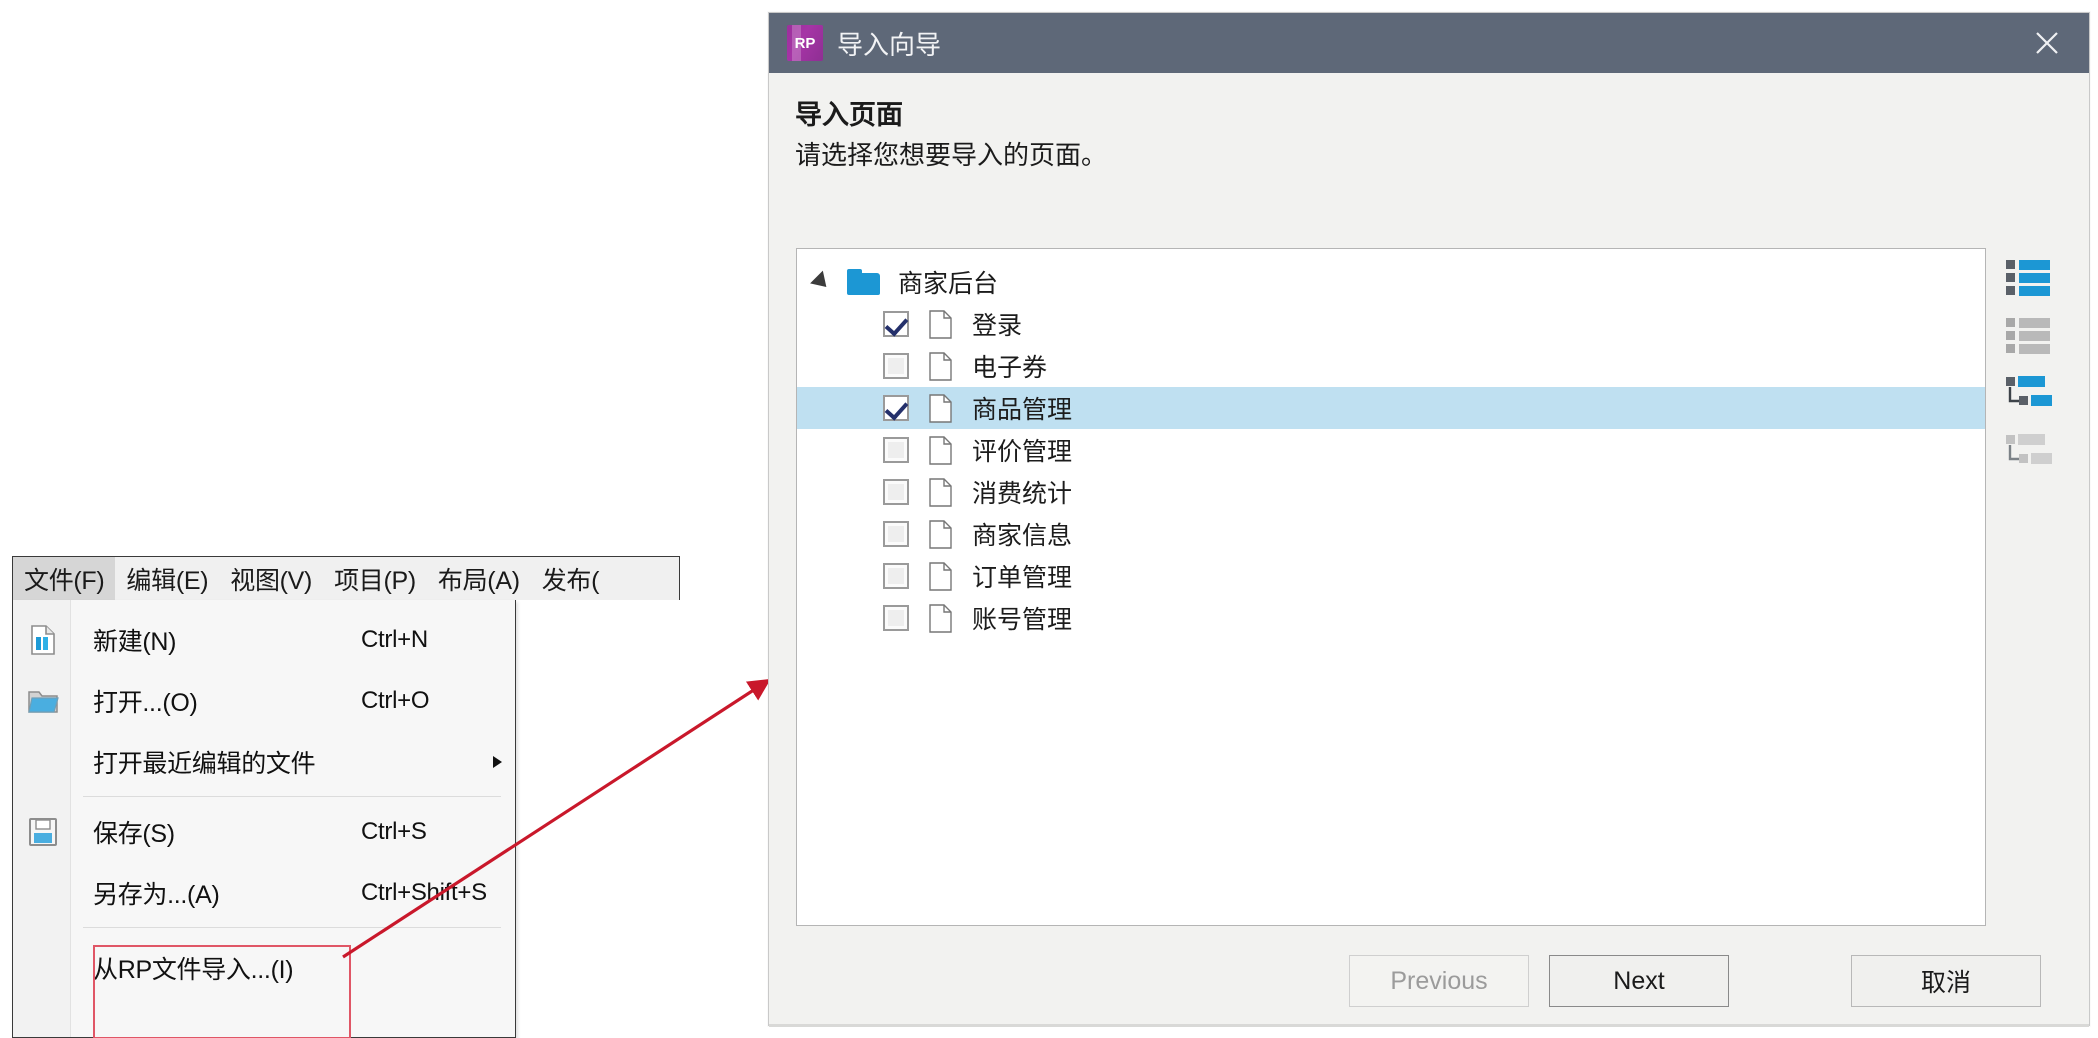  I want to click on tree-item-label: 订单管理, so click(1022, 578).